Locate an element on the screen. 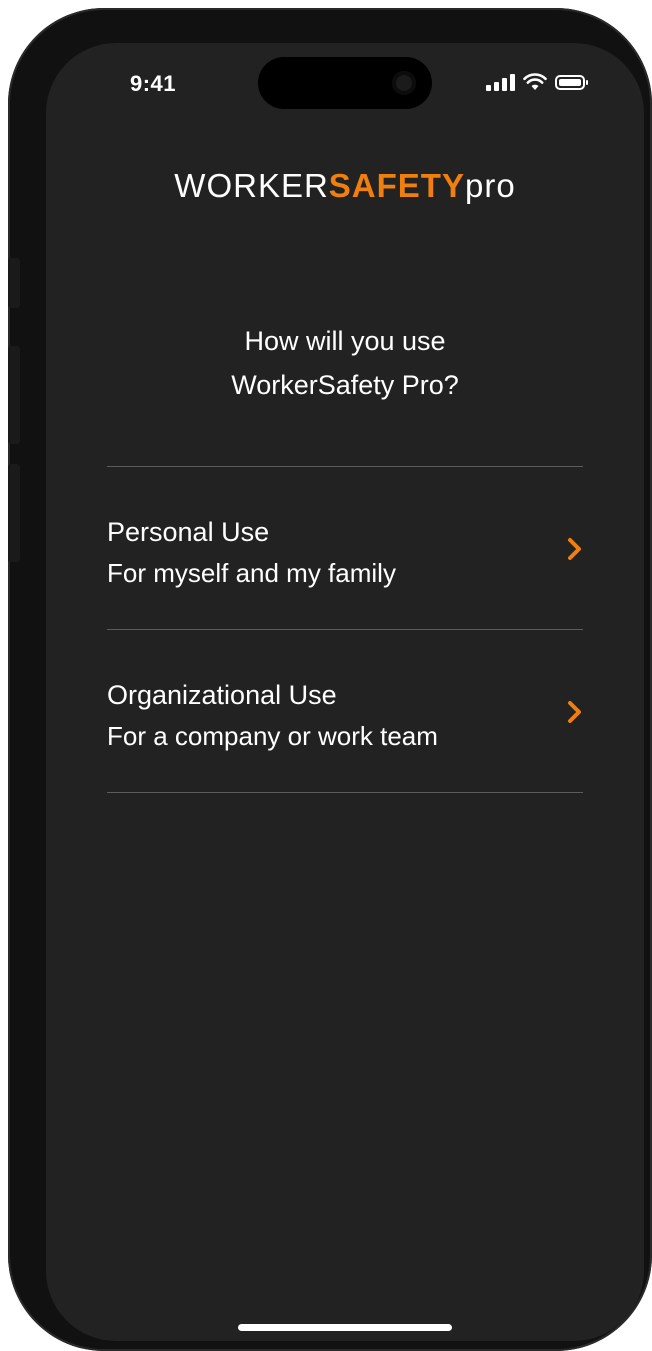  logo-part-pro: pro is located at coordinates (490, 185).